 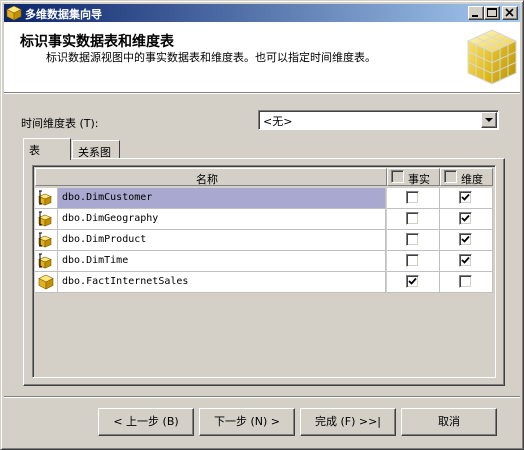 I want to click on close-button, so click(x=510, y=13).